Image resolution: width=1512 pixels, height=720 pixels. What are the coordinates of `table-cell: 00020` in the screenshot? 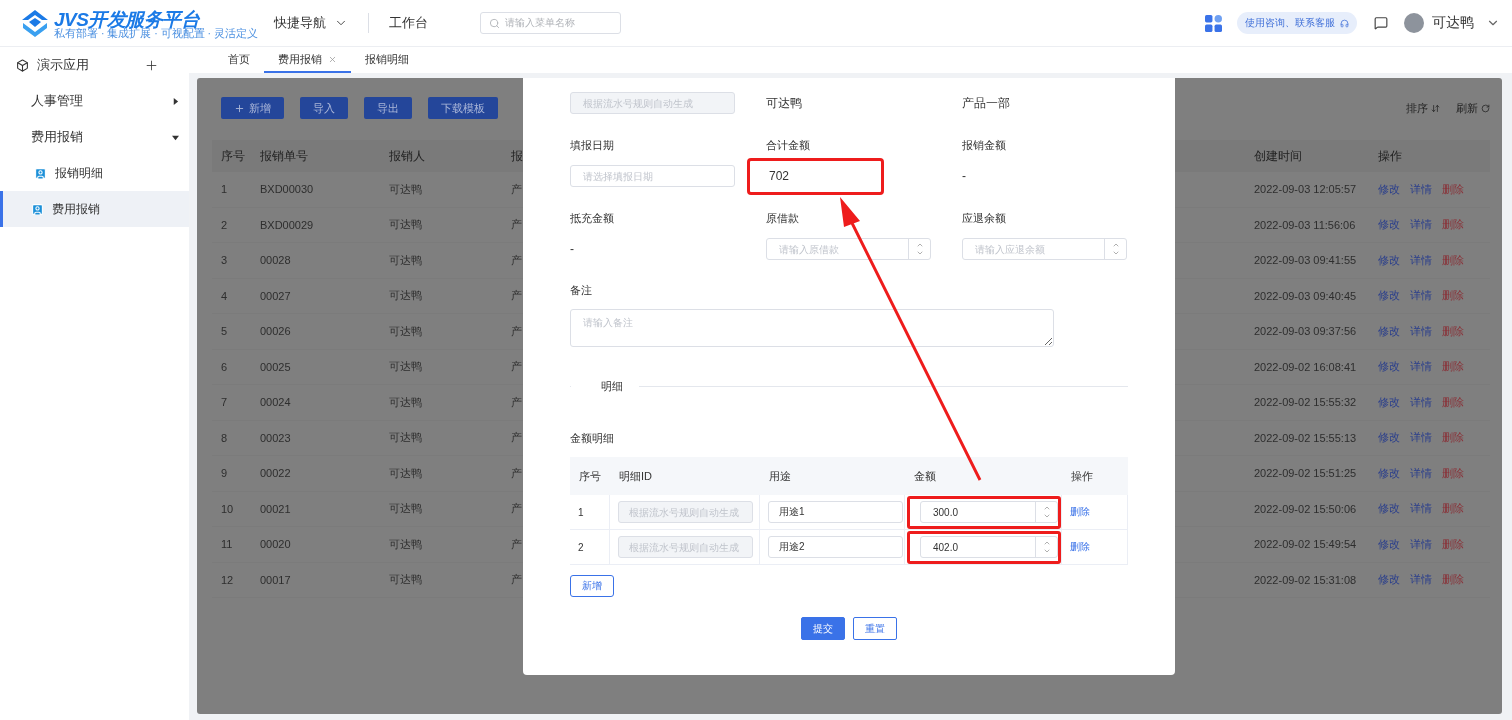 It's located at (315, 545).